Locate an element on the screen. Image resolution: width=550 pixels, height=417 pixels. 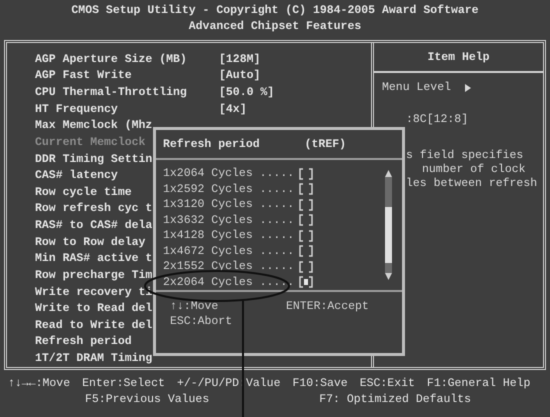
setting-value: [Auto] is located at coordinates (239, 75).